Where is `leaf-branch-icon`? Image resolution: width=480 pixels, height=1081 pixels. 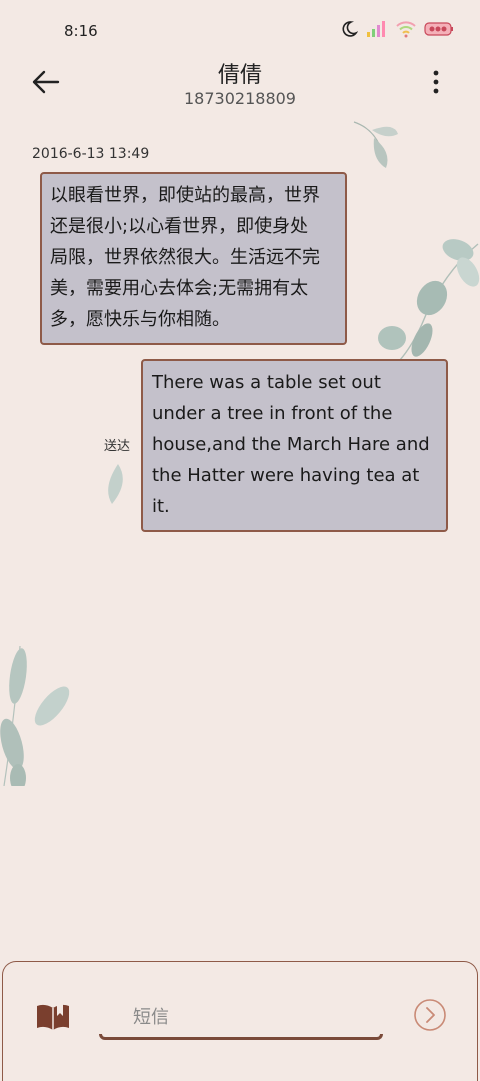 leaf-branch-icon is located at coordinates (429, 300).